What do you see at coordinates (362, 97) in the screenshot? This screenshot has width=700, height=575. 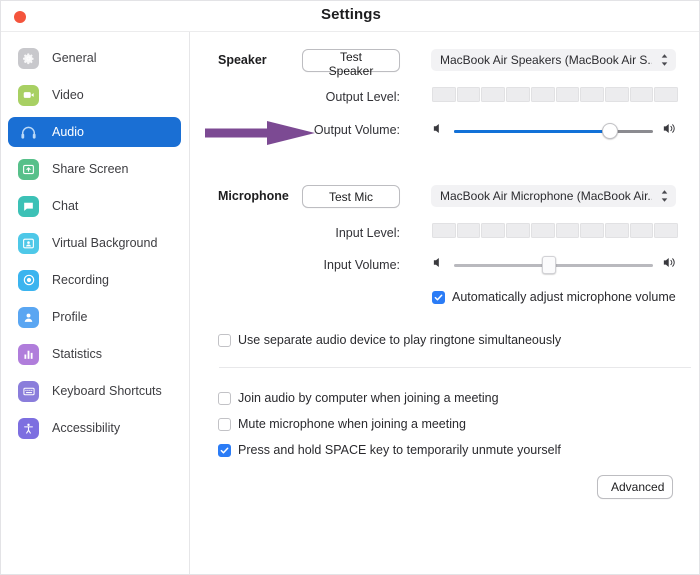 I see `output-level-label: Output Level:` at bounding box center [362, 97].